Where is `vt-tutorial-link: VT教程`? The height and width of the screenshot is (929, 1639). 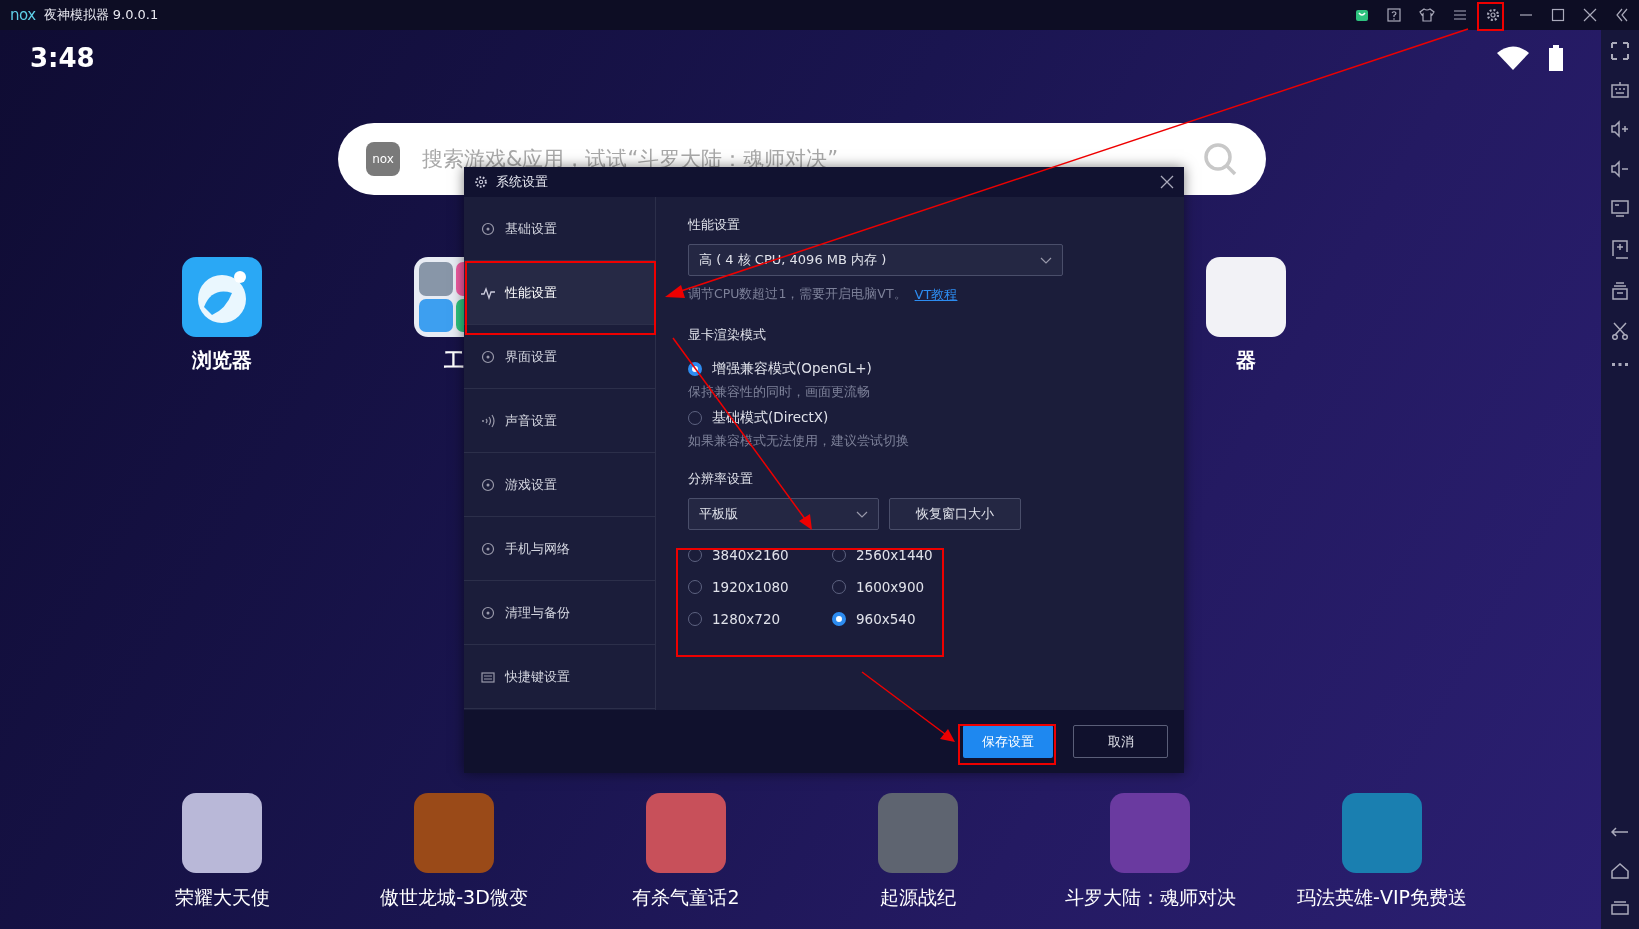 vt-tutorial-link: VT教程 is located at coordinates (936, 295).